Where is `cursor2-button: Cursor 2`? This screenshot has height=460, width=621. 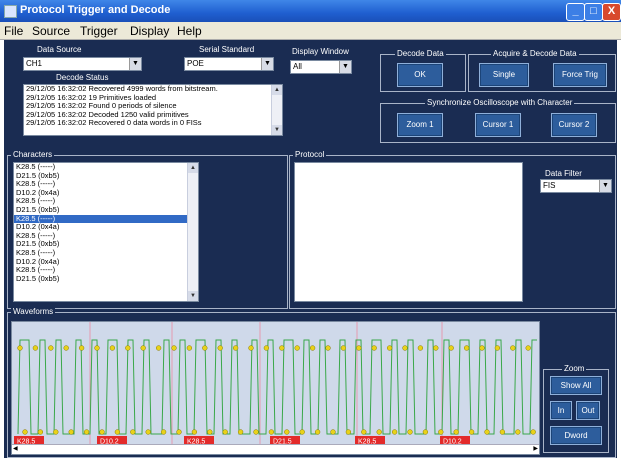
cursor2-button: Cursor 2 is located at coordinates (574, 125).